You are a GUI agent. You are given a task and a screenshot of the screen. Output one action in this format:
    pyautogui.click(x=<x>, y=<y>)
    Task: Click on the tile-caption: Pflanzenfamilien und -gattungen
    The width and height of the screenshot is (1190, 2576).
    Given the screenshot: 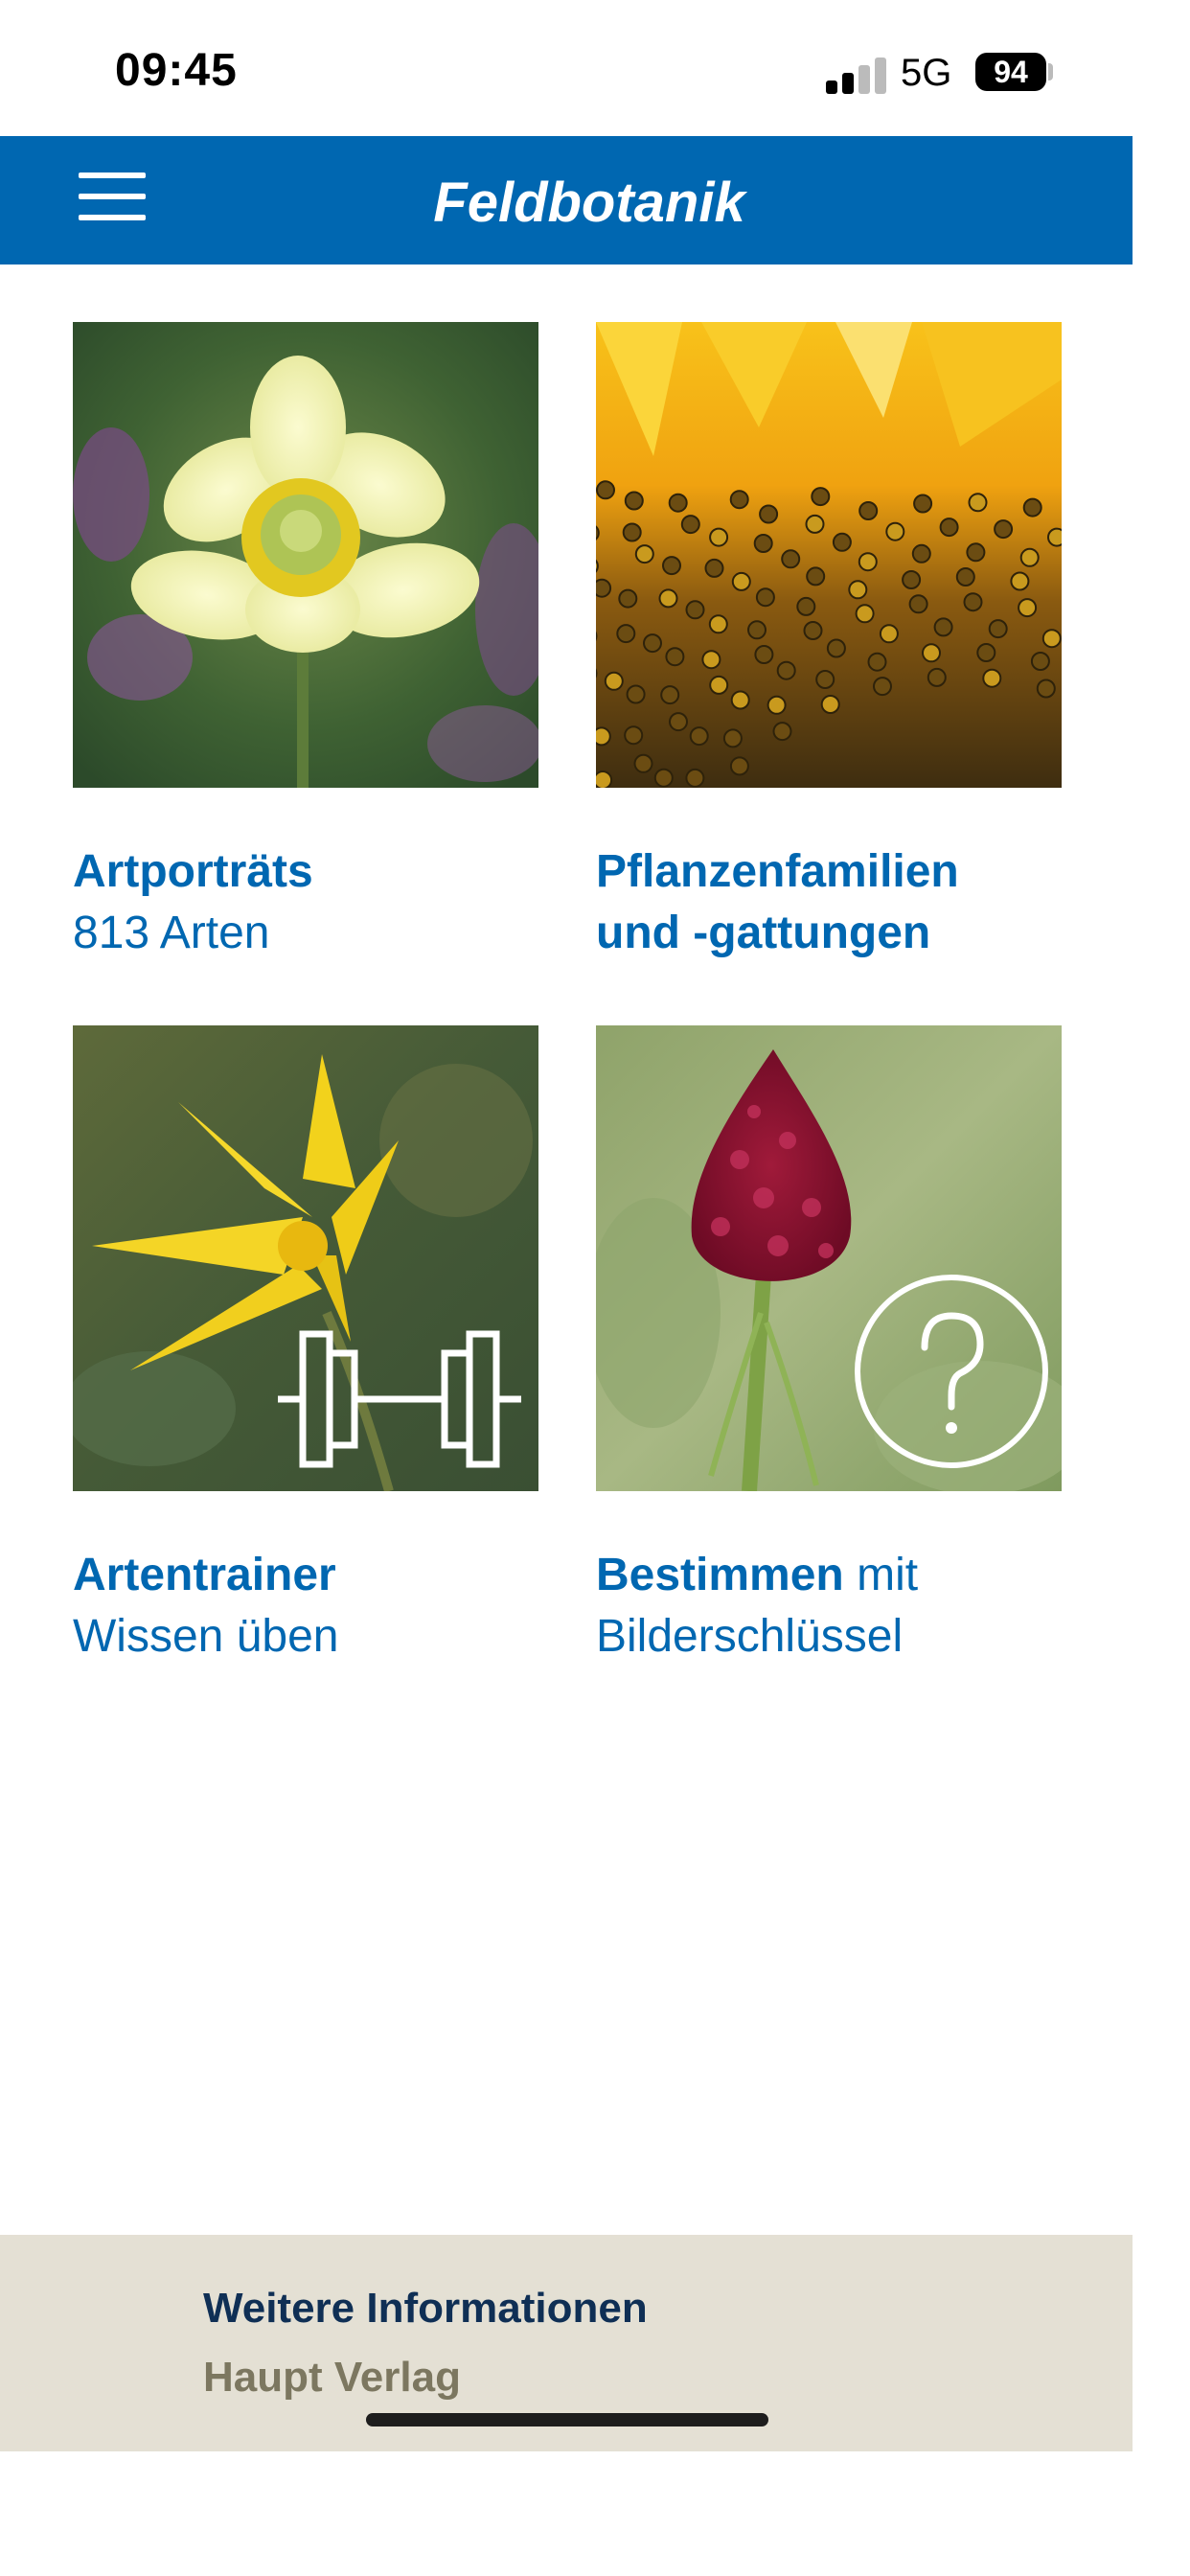 What is the action you would take?
    pyautogui.click(x=829, y=902)
    